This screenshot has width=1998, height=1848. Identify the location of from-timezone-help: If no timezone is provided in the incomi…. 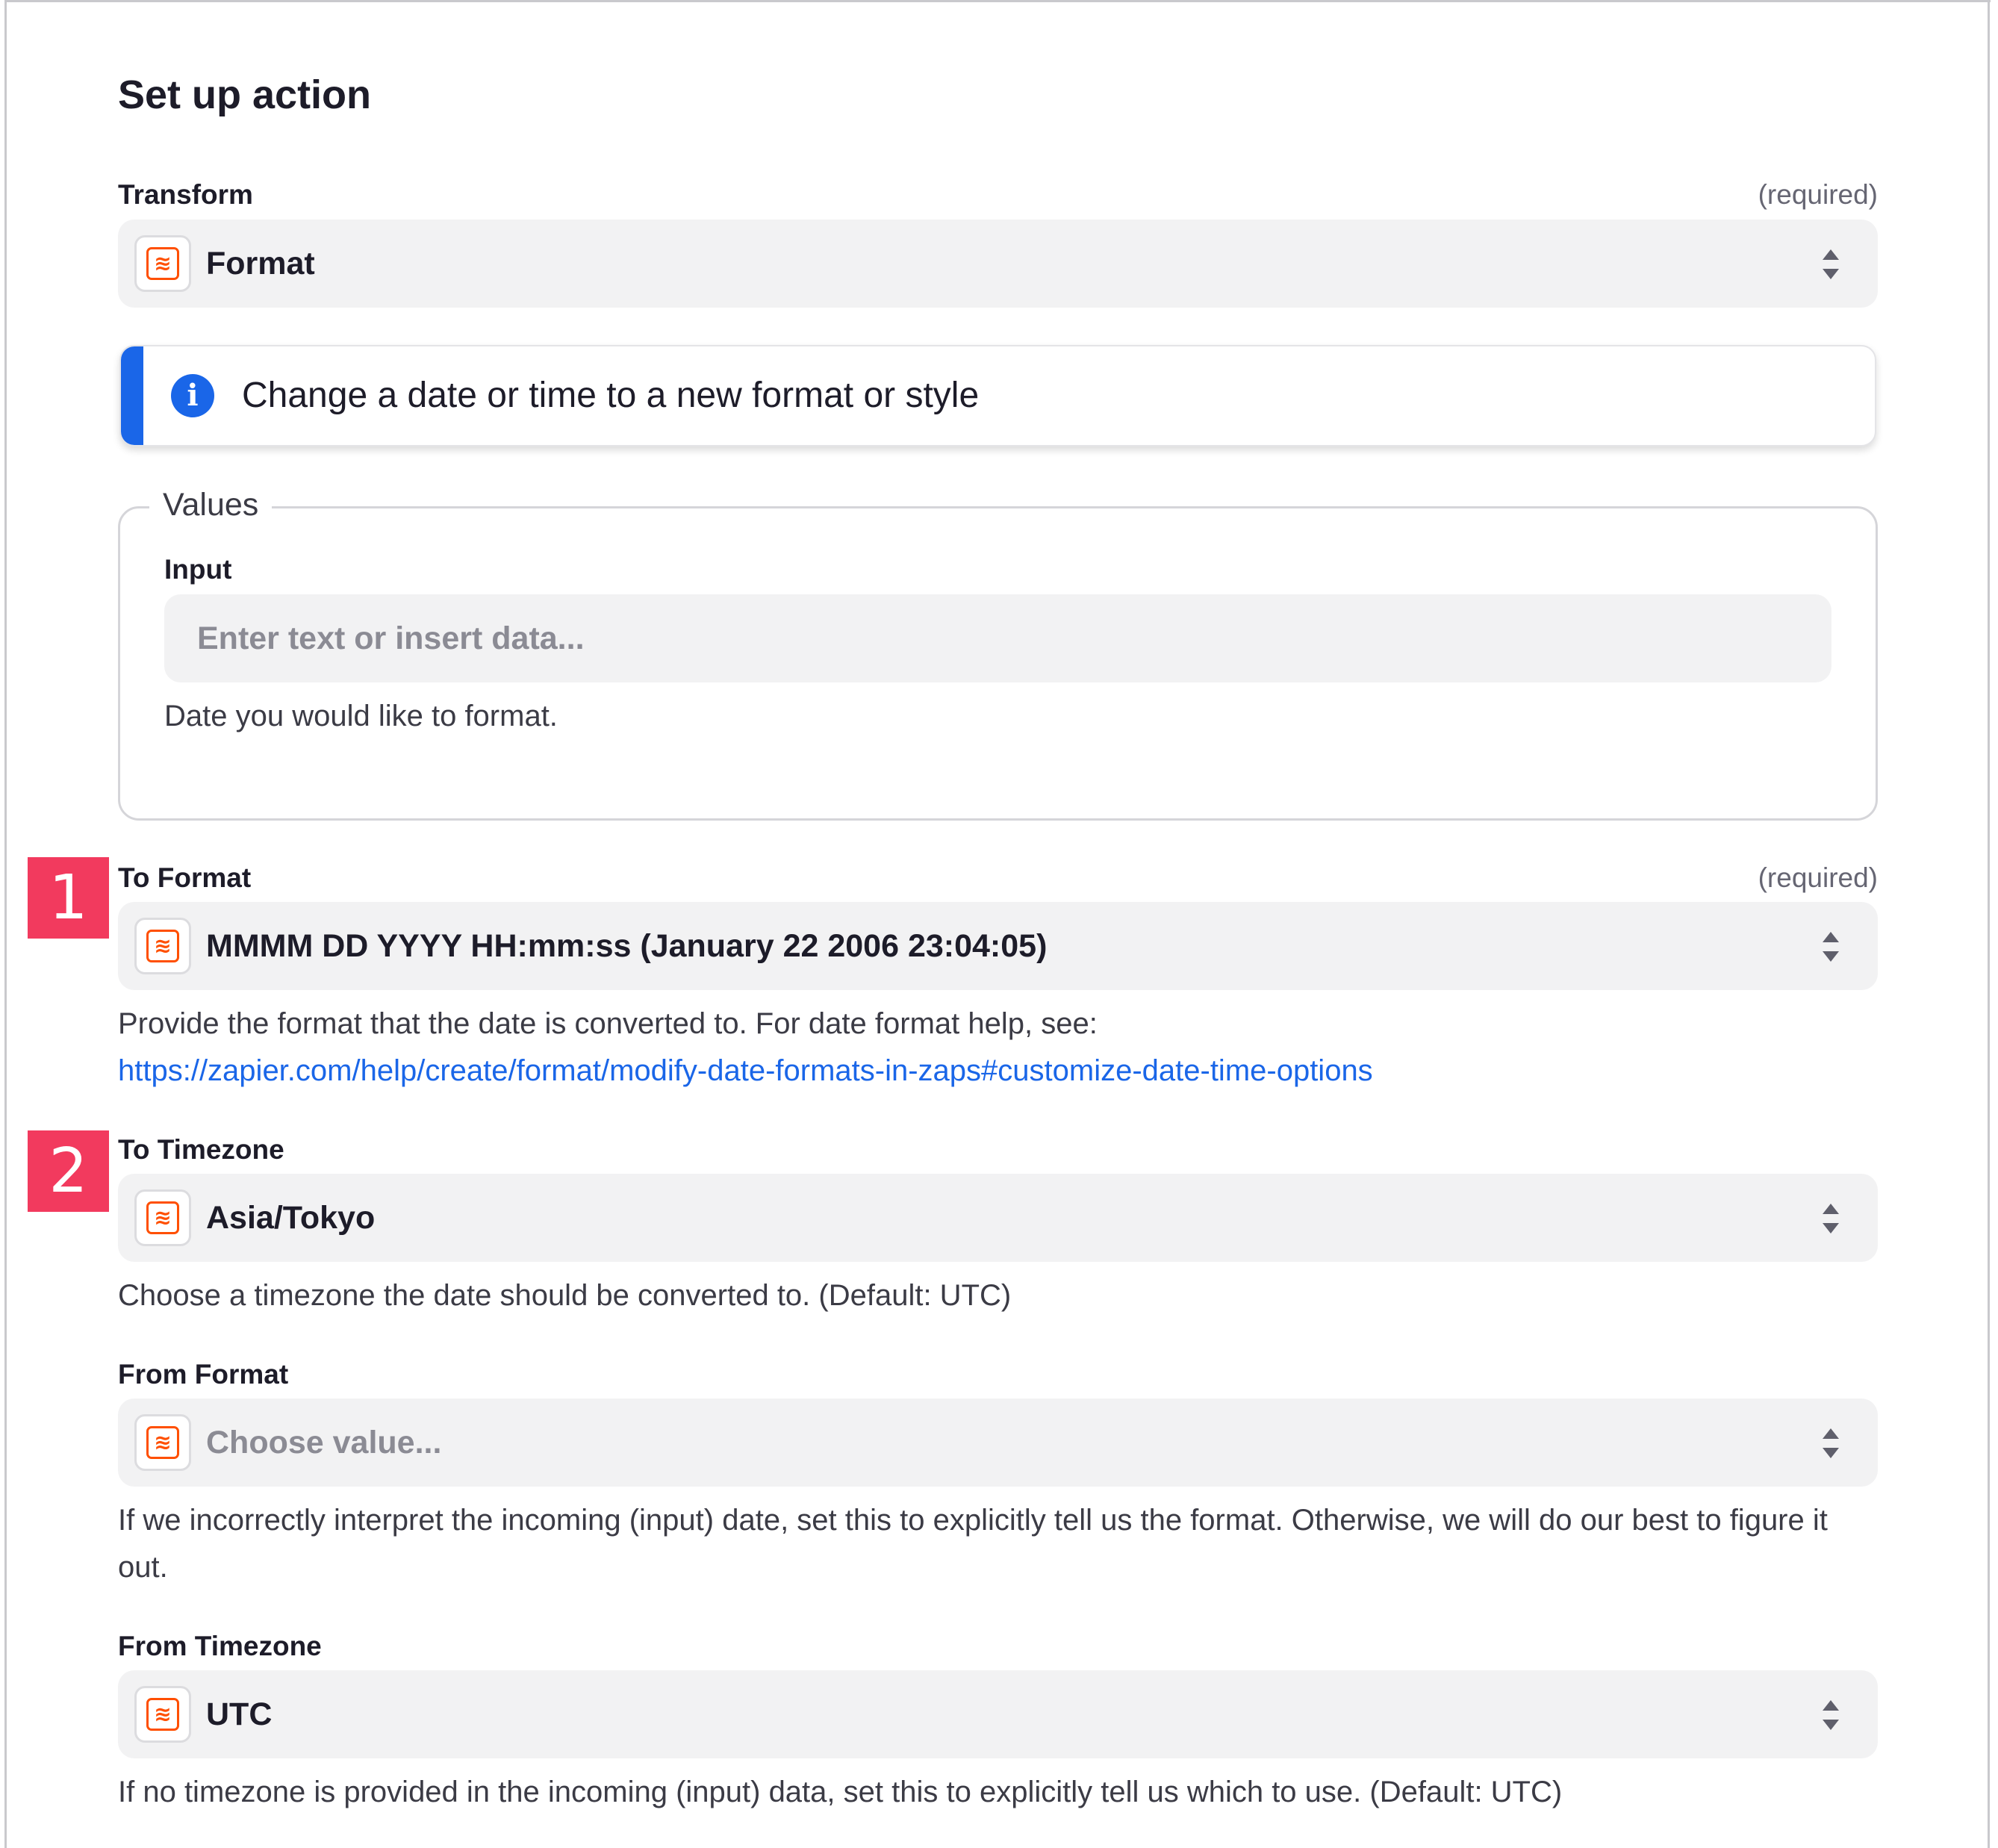
(841, 1792).